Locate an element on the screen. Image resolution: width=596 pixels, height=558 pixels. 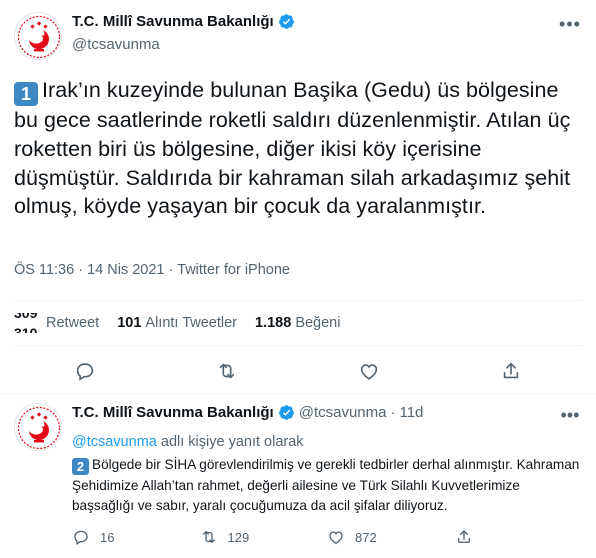
quote-count: 101 is located at coordinates (129, 323).